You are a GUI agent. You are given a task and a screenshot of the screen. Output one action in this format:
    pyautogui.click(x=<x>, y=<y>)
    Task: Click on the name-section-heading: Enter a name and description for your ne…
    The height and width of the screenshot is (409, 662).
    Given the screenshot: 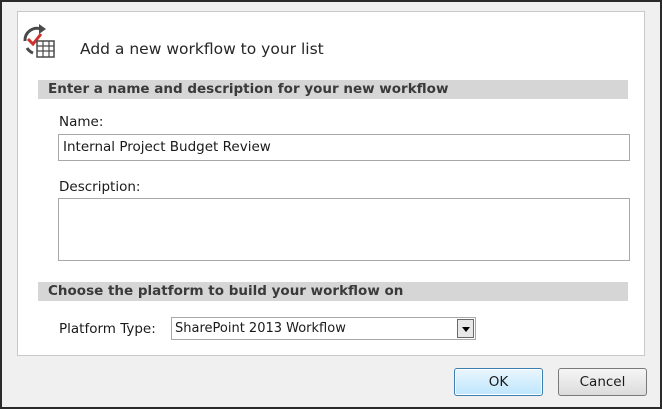 What is the action you would take?
    pyautogui.click(x=333, y=89)
    